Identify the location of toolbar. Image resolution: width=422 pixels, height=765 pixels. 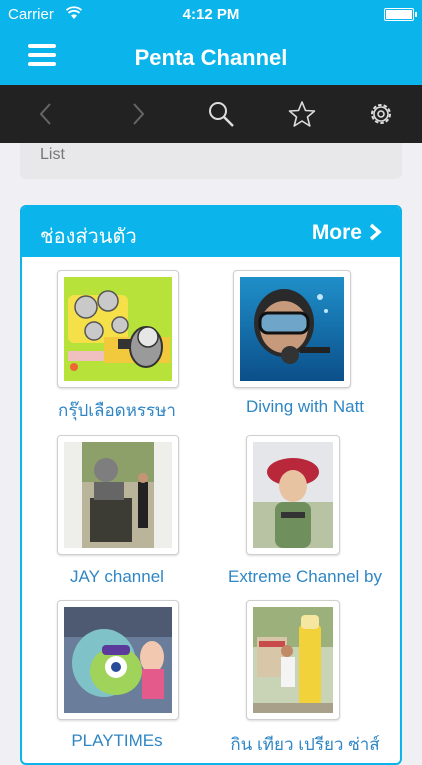
(211, 114).